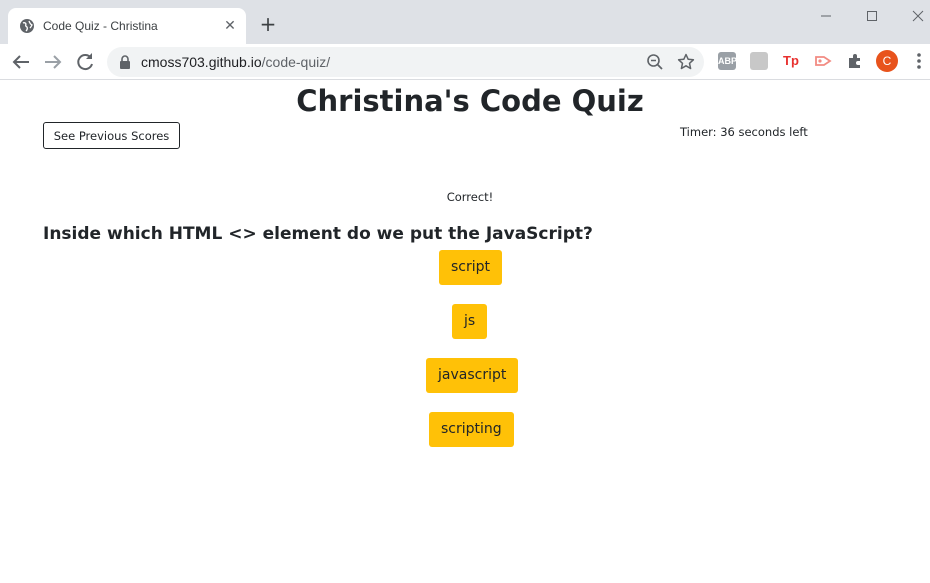  I want to click on new-tab-button: +, so click(268, 24).